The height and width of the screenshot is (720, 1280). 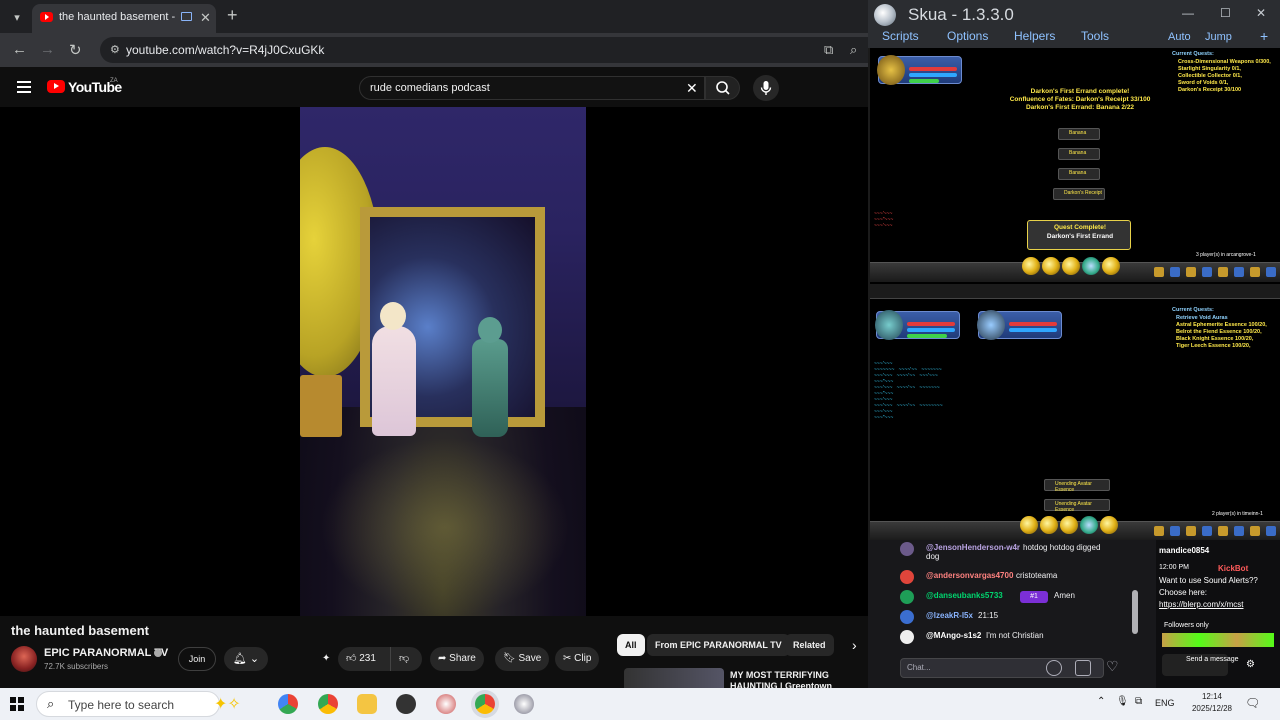 What do you see at coordinates (364, 659) in the screenshot?
I see `like-button: 👍︎ 231` at bounding box center [364, 659].